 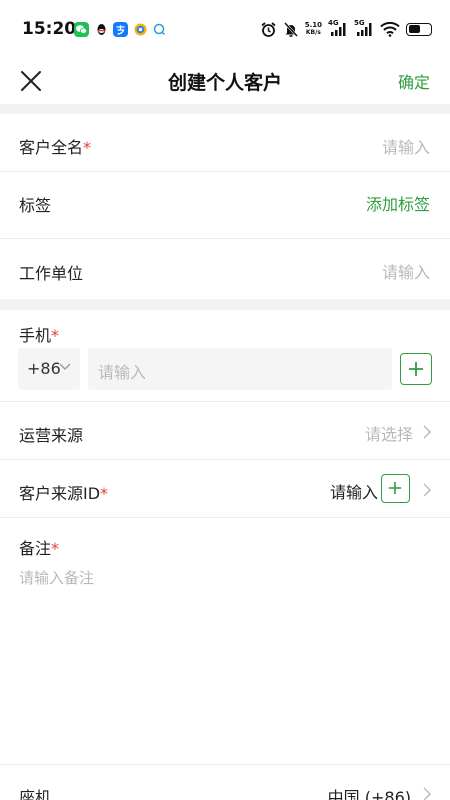 I want to click on status-bar: 15:20 5.10 KB/s 4G 5G, so click(x=225, y=29).